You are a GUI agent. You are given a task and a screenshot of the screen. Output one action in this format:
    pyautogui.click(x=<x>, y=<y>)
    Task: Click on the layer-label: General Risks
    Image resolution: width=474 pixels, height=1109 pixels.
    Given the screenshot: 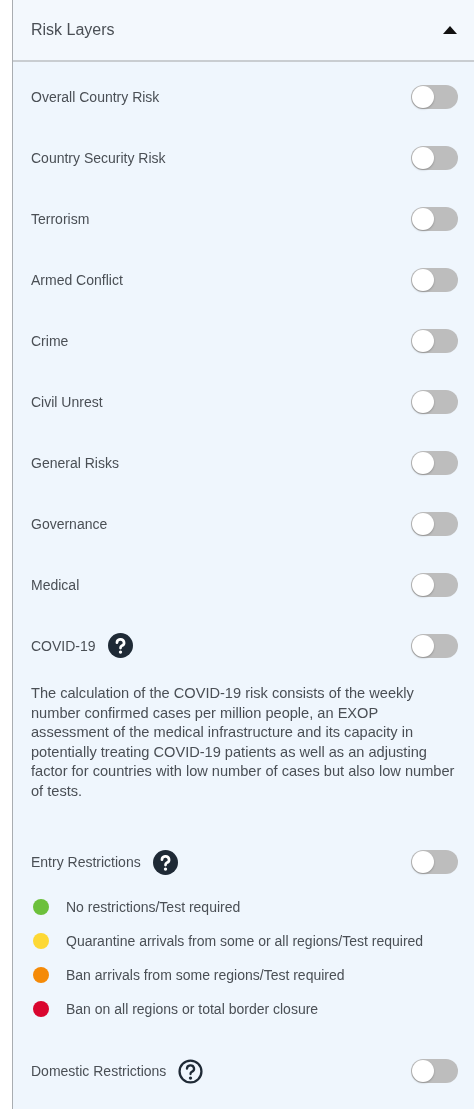 What is the action you would take?
    pyautogui.click(x=75, y=462)
    